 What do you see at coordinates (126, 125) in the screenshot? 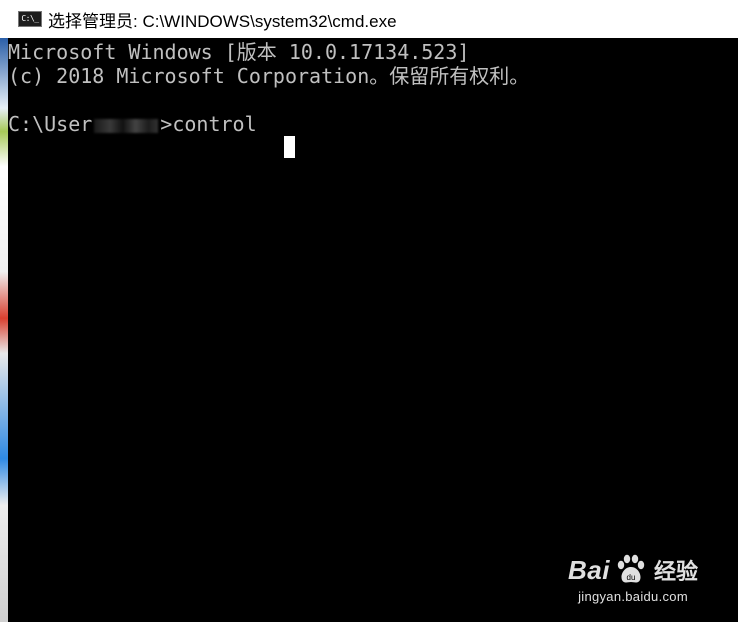
I see `redacted-username` at bounding box center [126, 125].